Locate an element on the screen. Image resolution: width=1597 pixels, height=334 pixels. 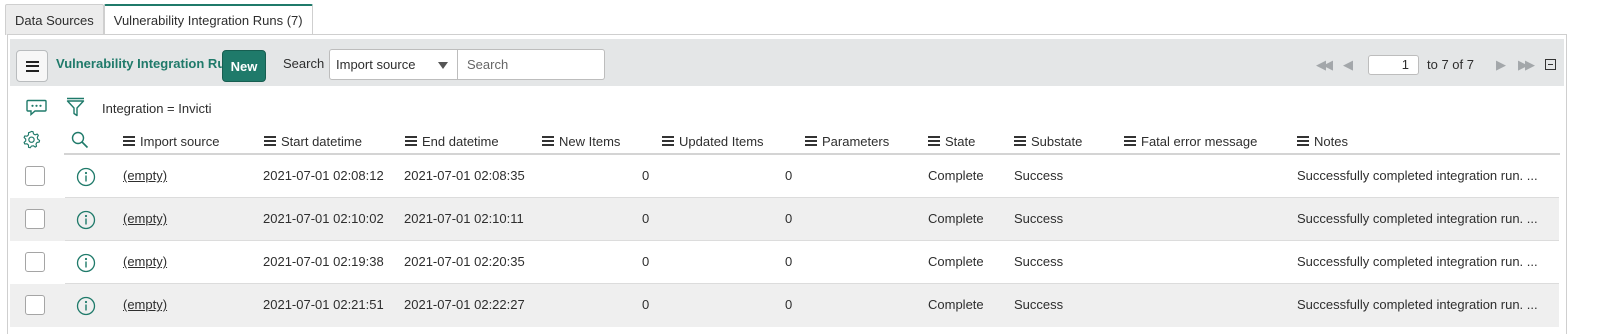
chevron-right-icon: ▶ is located at coordinates (1501, 65).